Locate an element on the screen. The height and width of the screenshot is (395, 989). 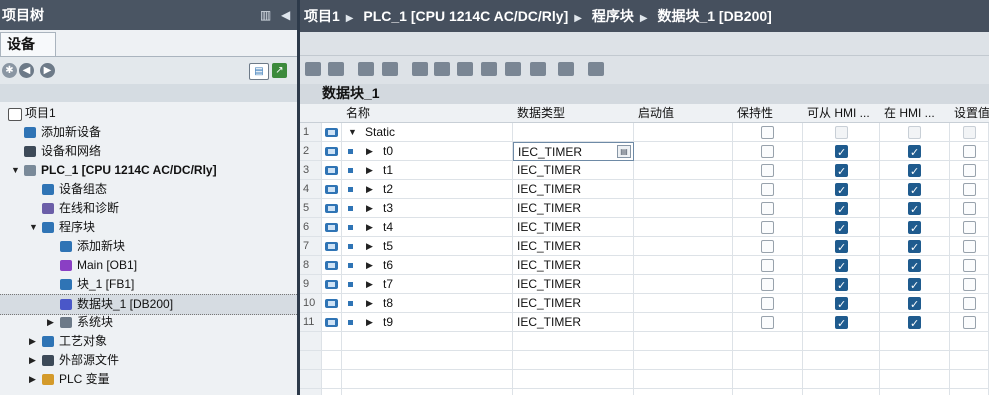
corner-header is located at coordinates (323, 113).